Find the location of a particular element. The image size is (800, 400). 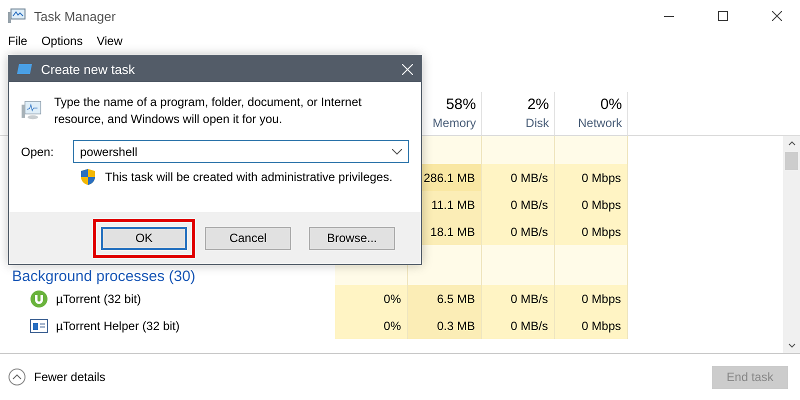

process-name: µTorrent Helper (32 bit) is located at coordinates (118, 325).